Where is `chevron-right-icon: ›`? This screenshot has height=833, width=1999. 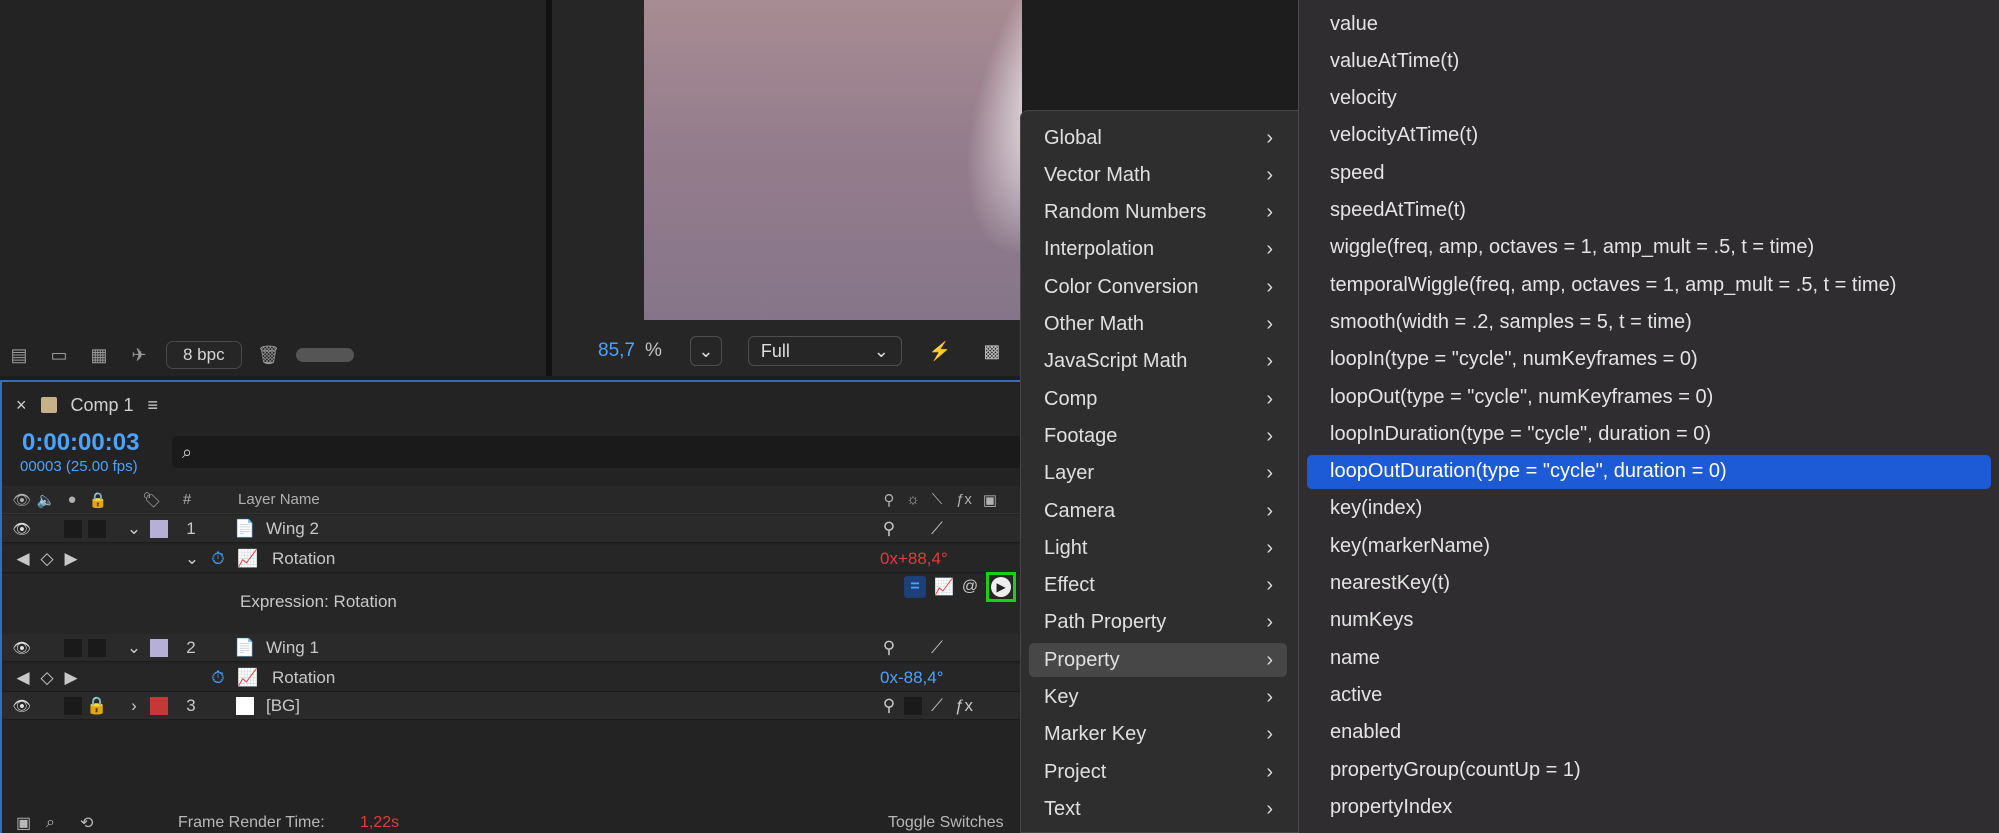
chevron-right-icon: › is located at coordinates (134, 706).